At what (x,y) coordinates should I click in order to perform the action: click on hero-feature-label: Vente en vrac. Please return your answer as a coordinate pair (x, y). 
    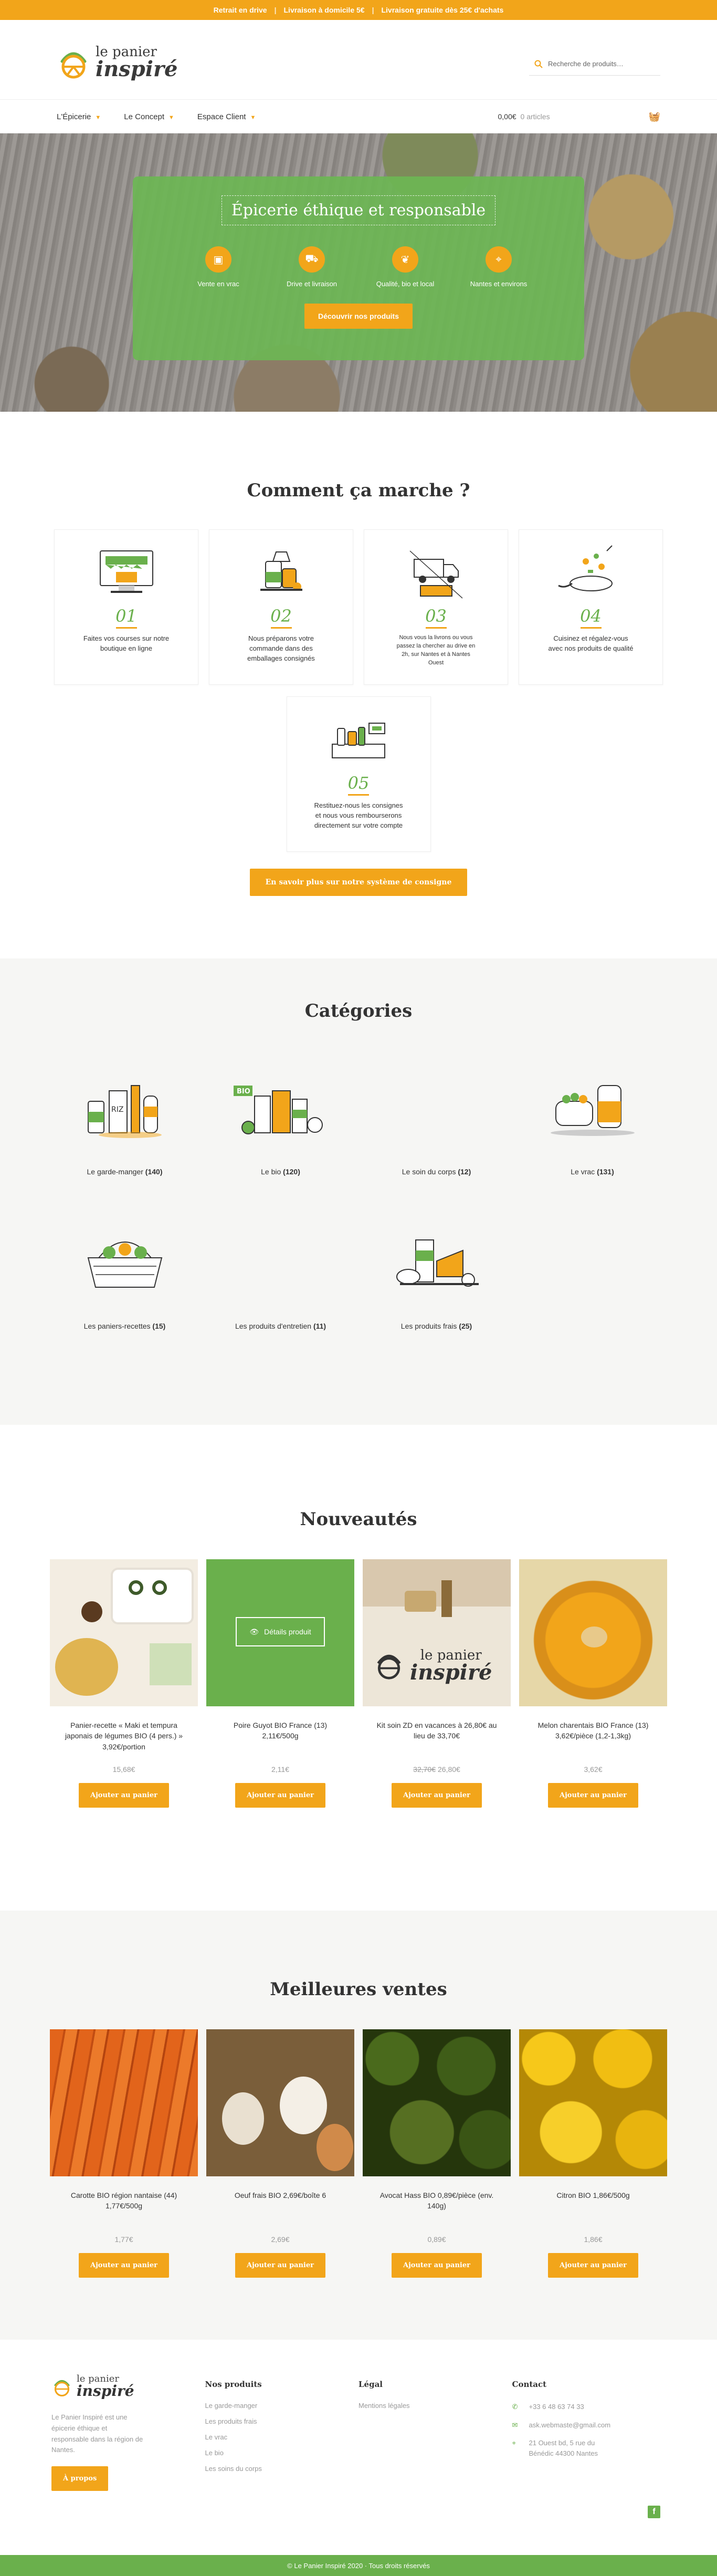
    Looking at the image, I should click on (218, 284).